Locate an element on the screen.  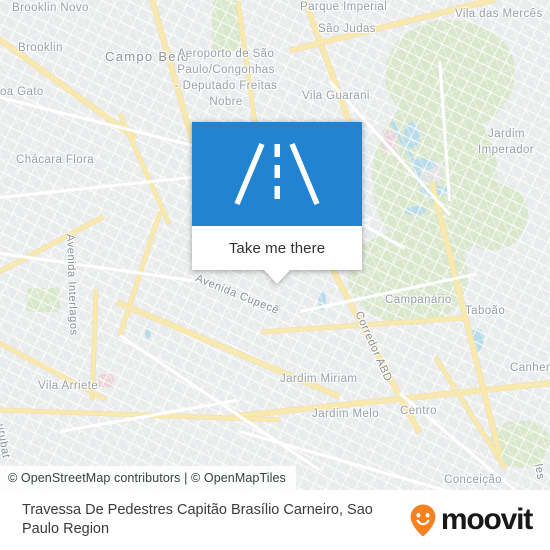
moovit-wordmark: moovit is located at coordinates (486, 519).